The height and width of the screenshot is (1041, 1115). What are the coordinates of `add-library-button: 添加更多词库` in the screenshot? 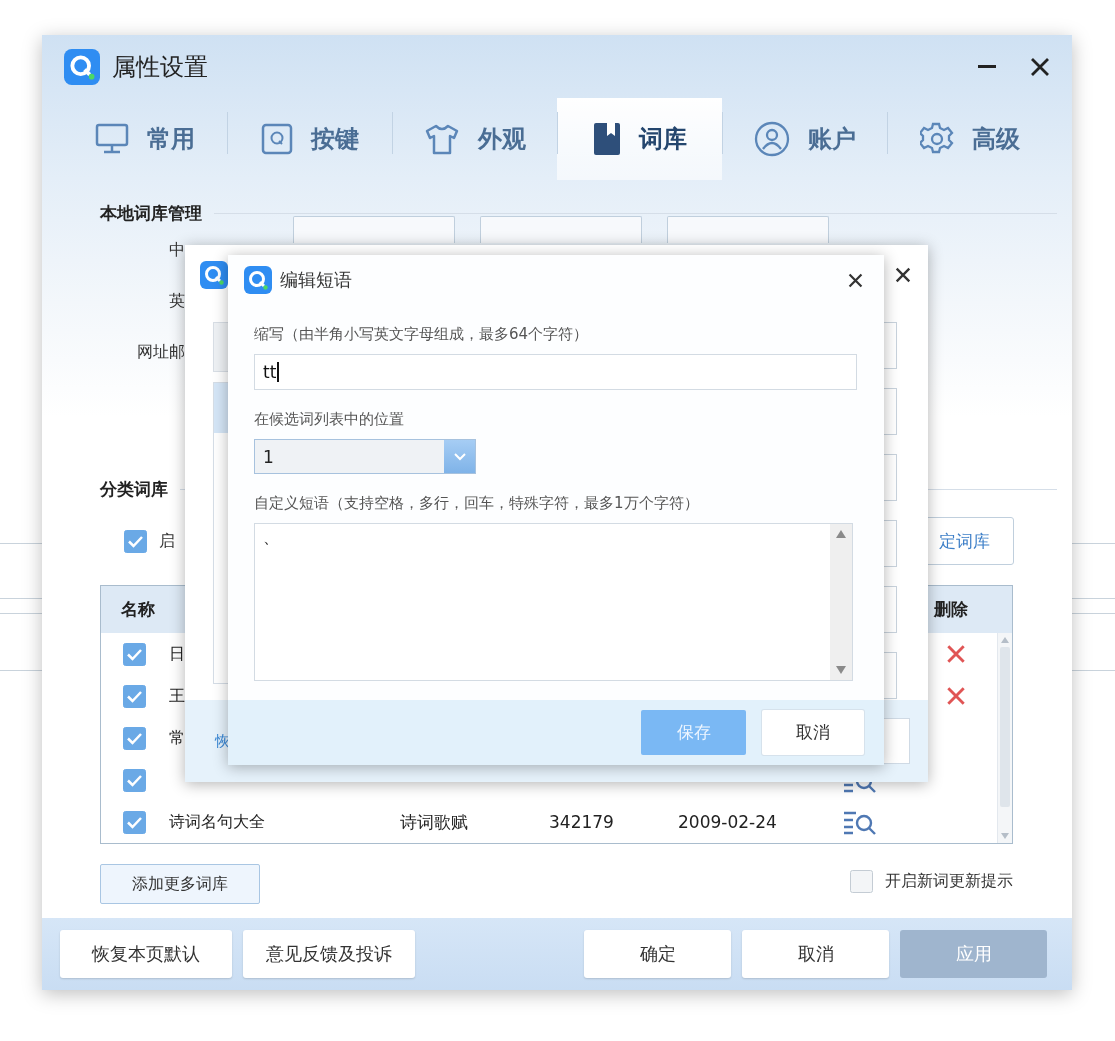 It's located at (180, 884).